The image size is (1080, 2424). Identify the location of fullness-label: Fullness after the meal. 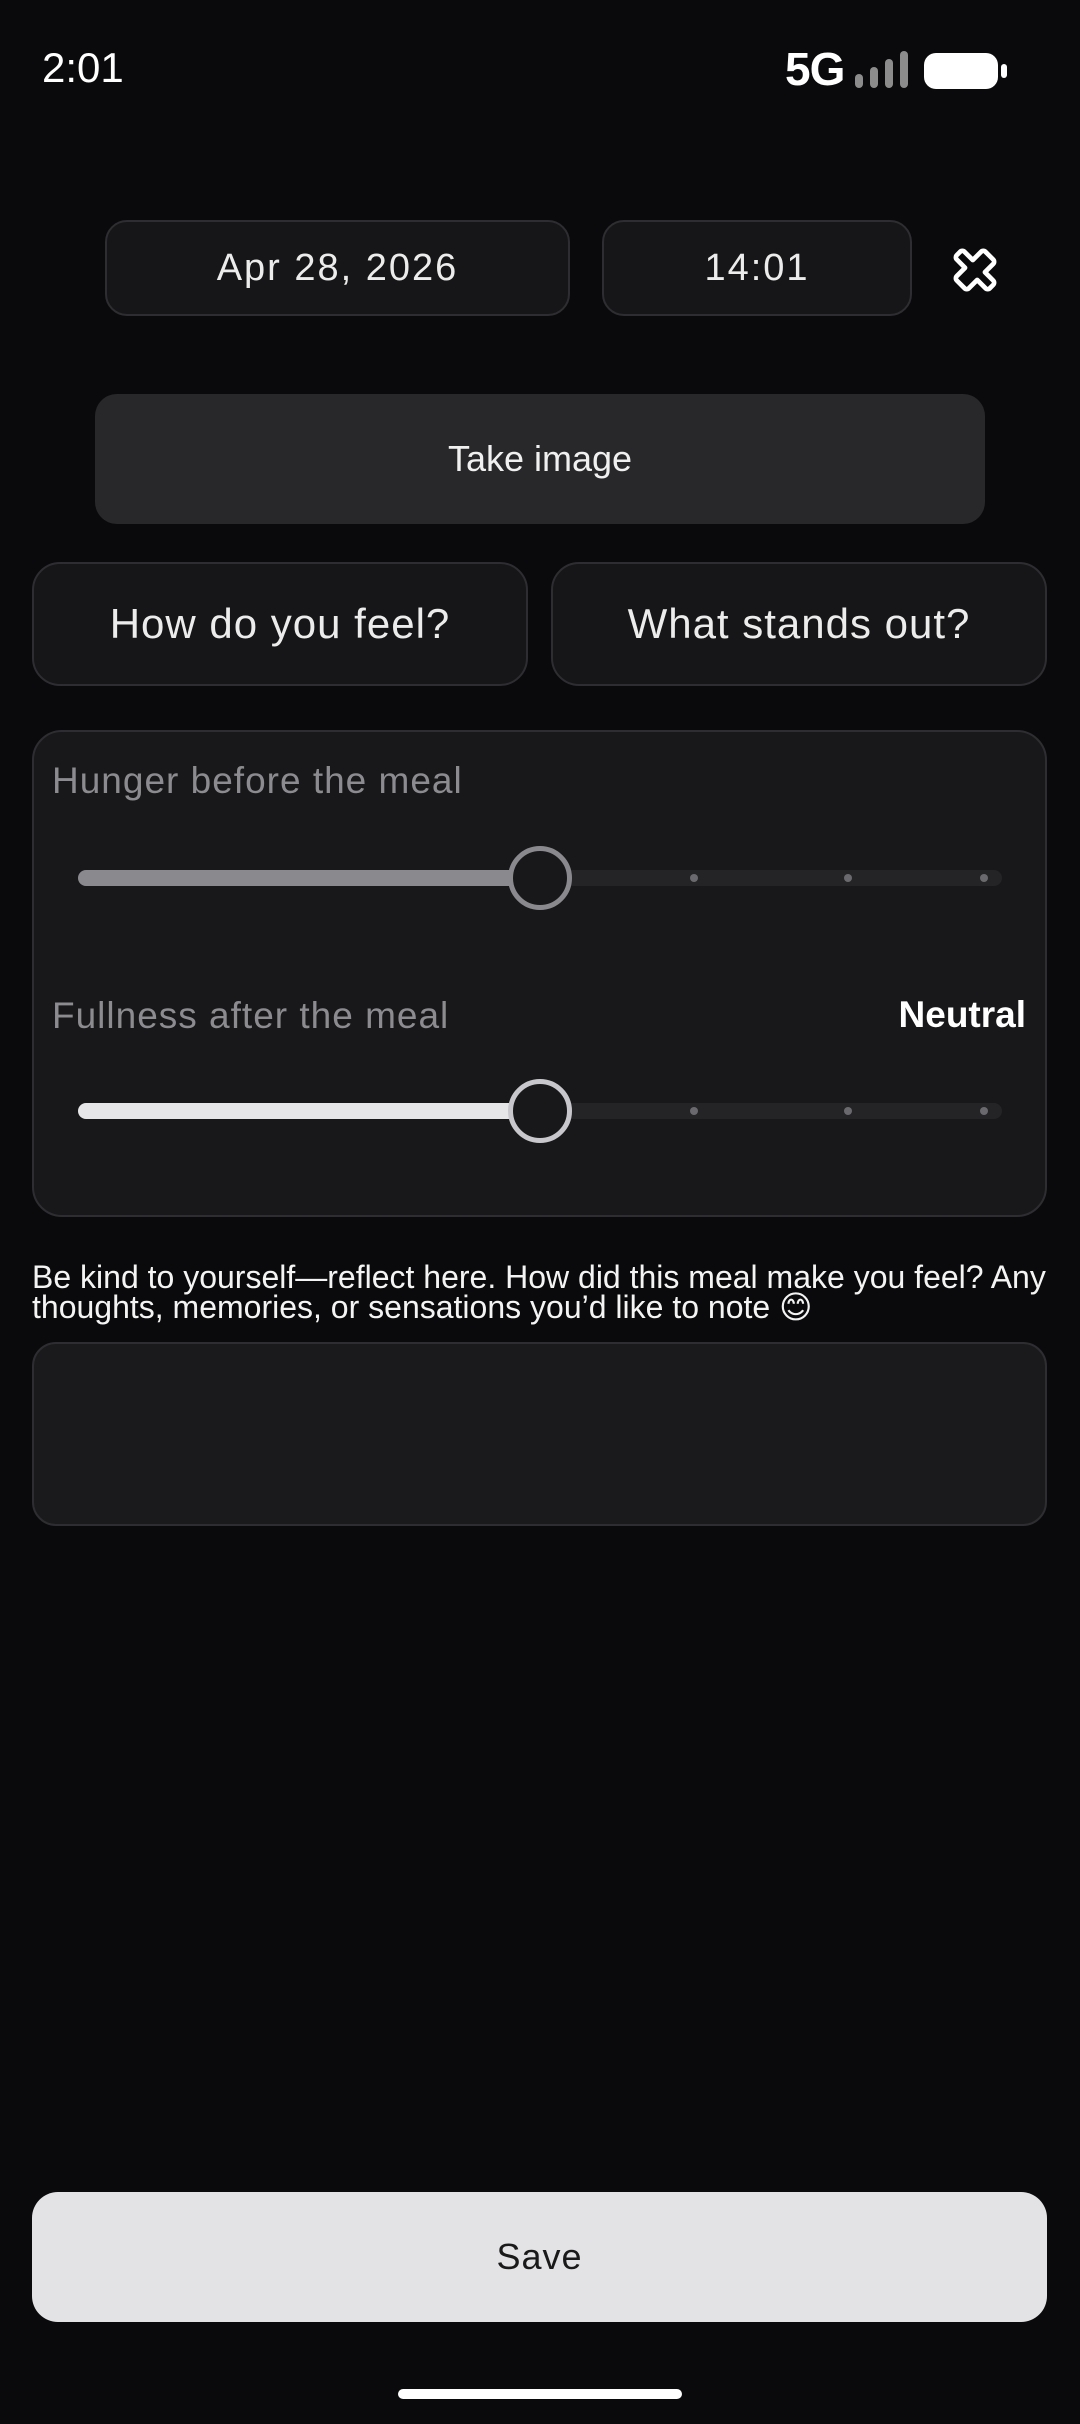
(251, 1015).